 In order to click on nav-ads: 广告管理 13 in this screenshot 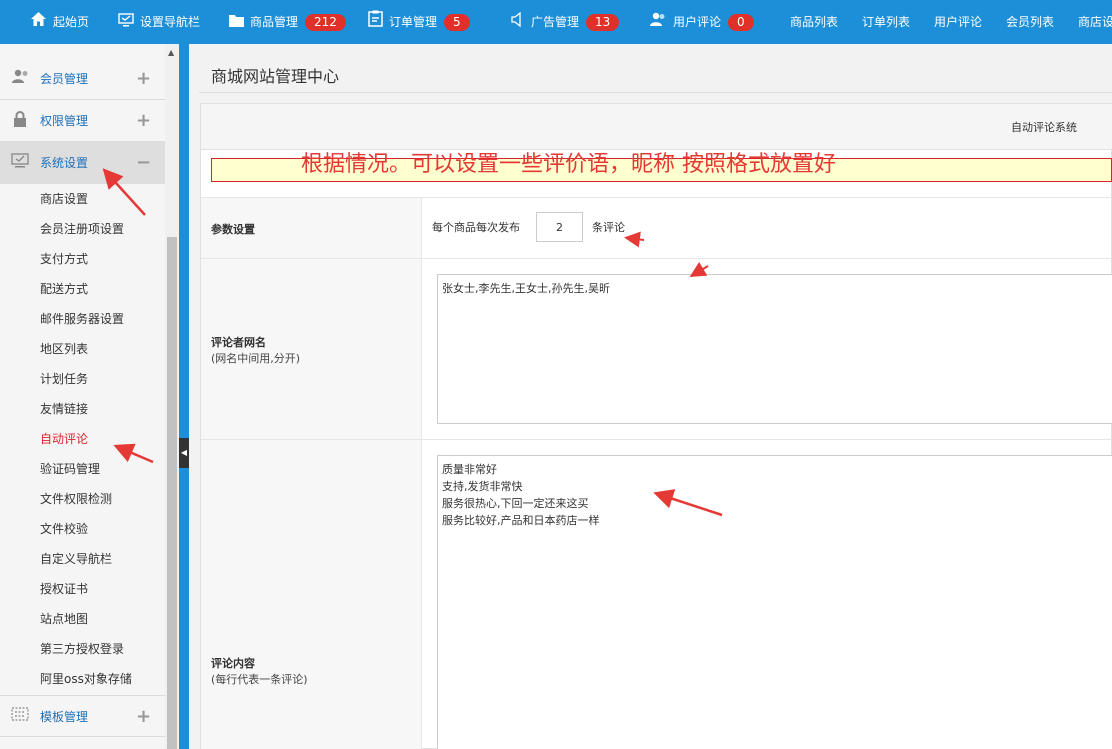, I will do `click(565, 22)`.